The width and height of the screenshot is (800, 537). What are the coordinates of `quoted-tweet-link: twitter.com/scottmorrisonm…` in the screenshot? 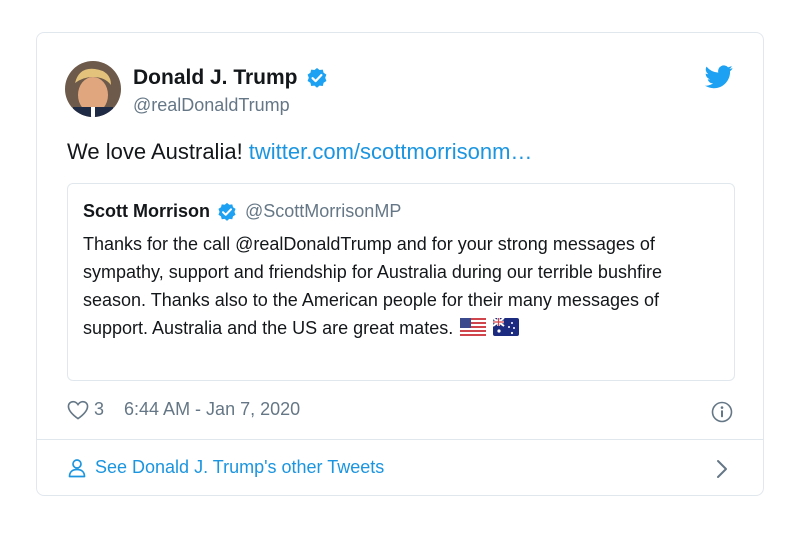 It's located at (391, 151).